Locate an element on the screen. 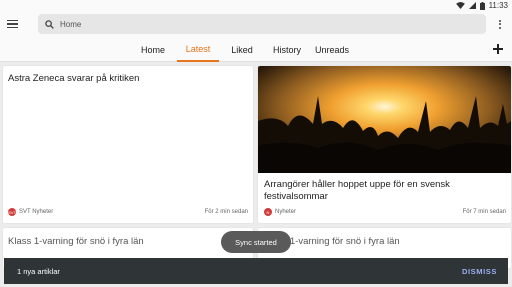 This screenshot has width=512, height=287. battery-icon is located at coordinates (482, 5).